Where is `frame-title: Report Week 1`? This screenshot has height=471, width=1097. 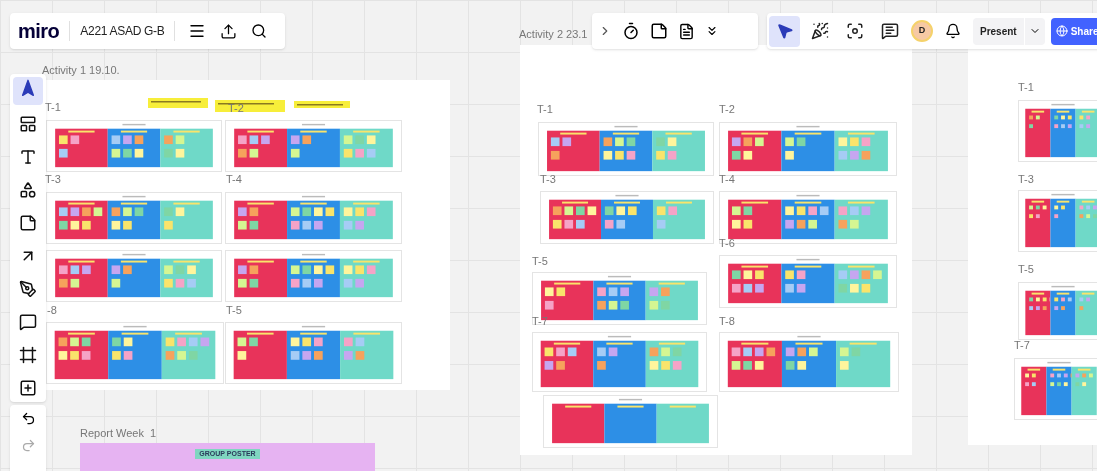
frame-title: Report Week 1 is located at coordinates (118, 433).